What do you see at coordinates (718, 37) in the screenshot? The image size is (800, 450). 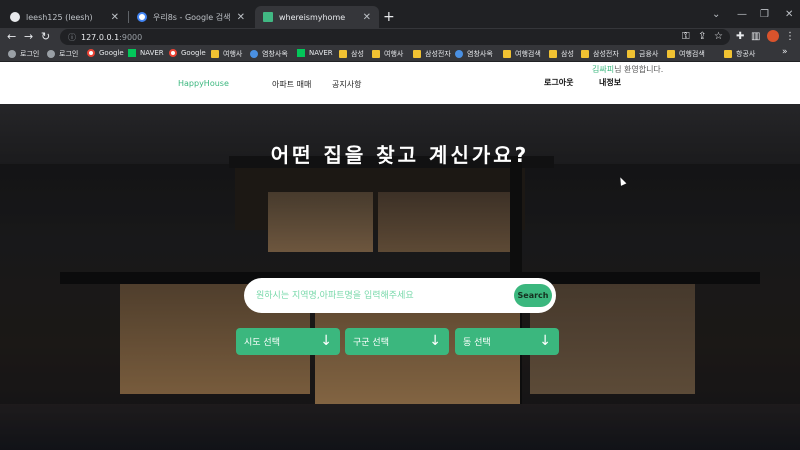 I see `bookmark-star-icon: ☆` at bounding box center [718, 37].